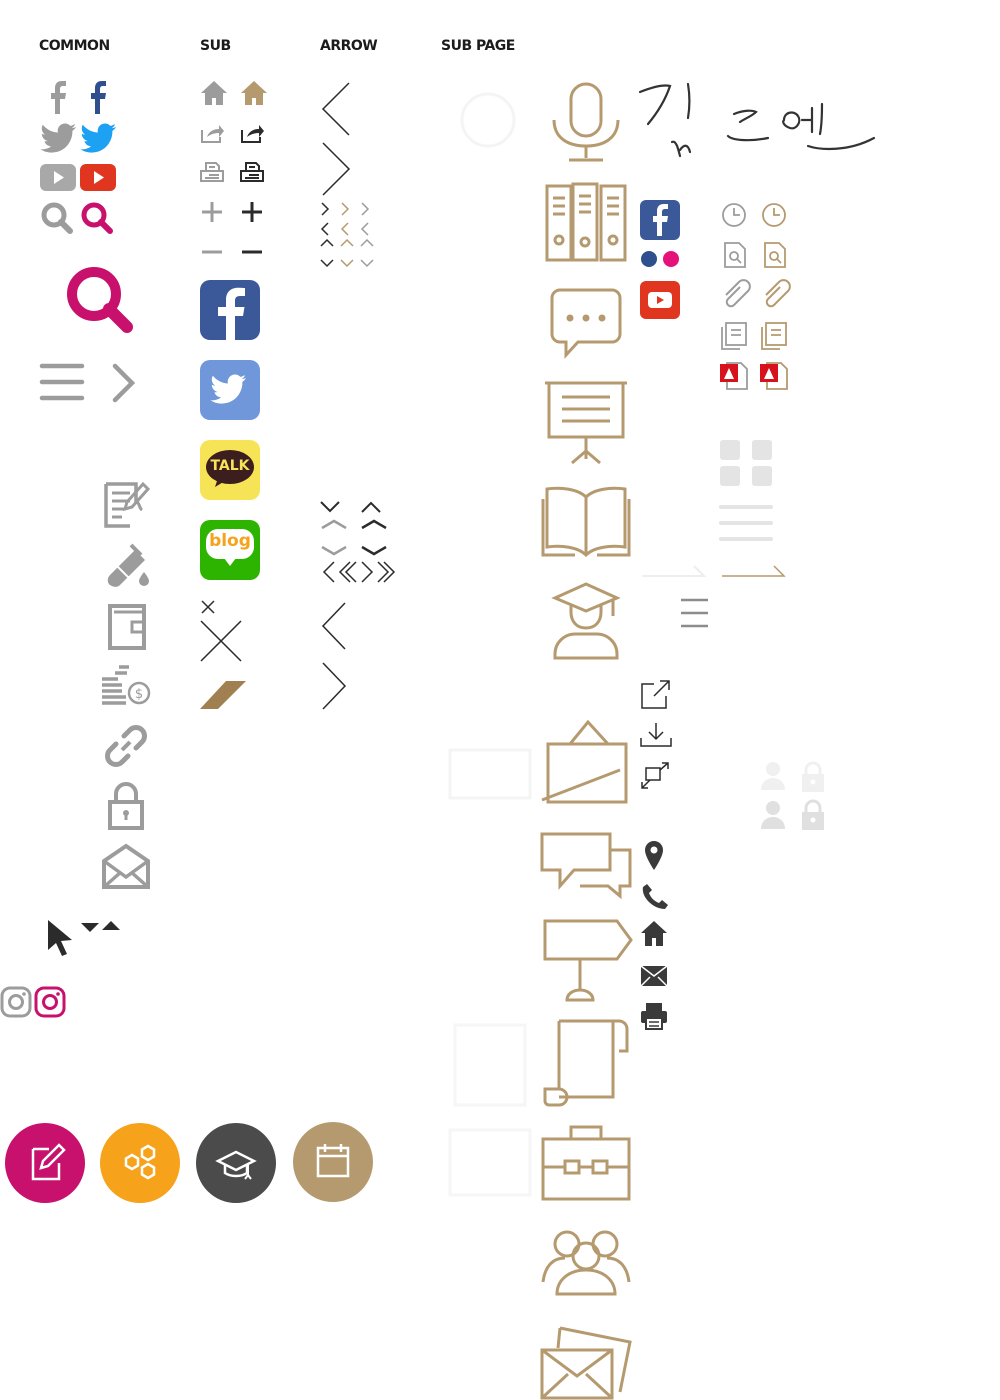 The width and height of the screenshot is (1000, 1400). Describe the element at coordinates (351, 507) in the screenshot. I see `chevron-updown-icon` at that location.